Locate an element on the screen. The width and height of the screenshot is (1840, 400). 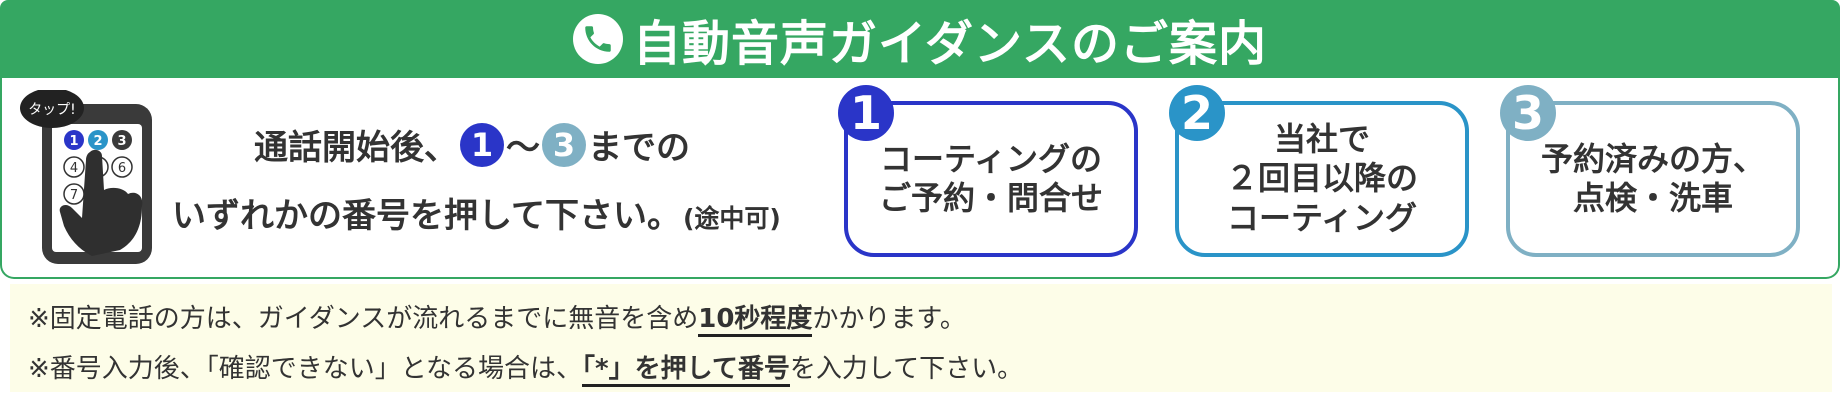
number-badge-from: 1 is located at coordinates (482, 144).